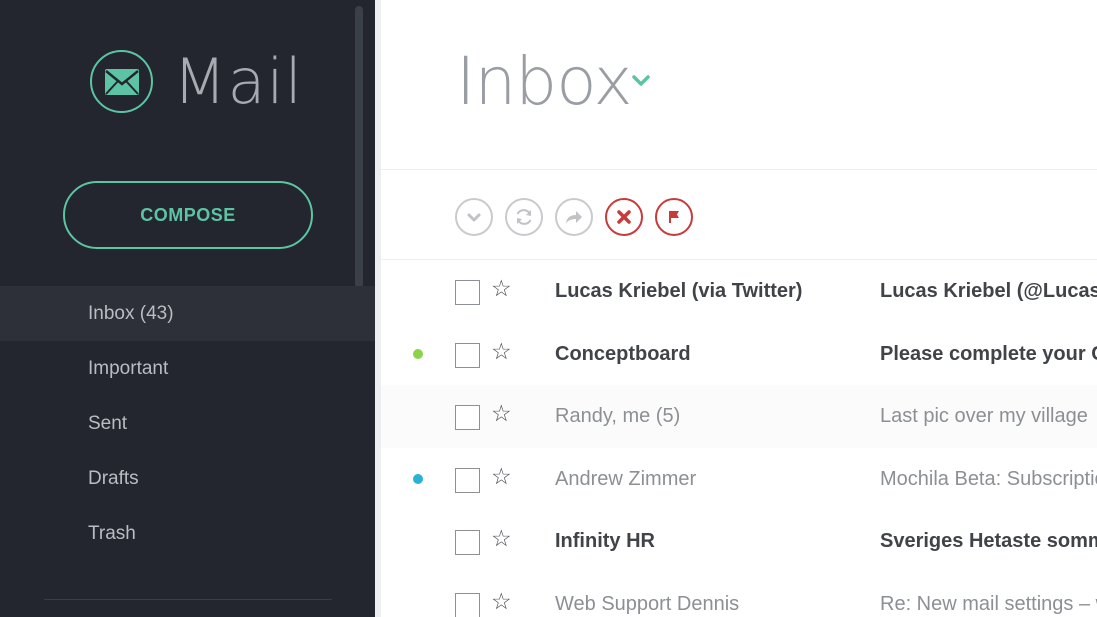 This screenshot has height=617, width=1097. I want to click on email-row: ☆ Randy, me (5) Last pic over my village, so click(739, 416).